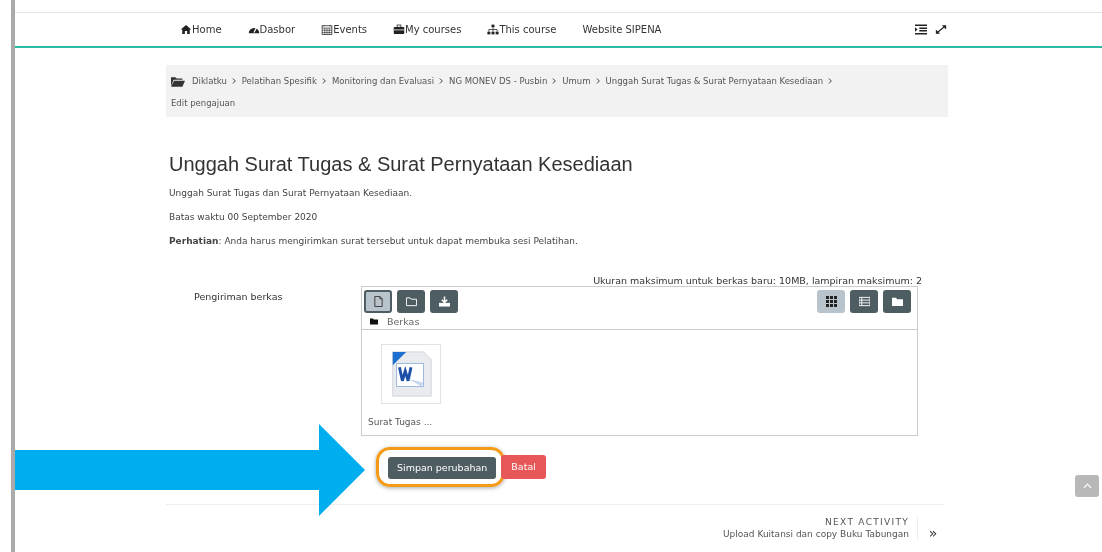 Image resolution: width=1102 pixels, height=552 pixels. Describe the element at coordinates (244, 217) in the screenshot. I see `deadline-text: Batas waktu 00 September 2020` at that location.